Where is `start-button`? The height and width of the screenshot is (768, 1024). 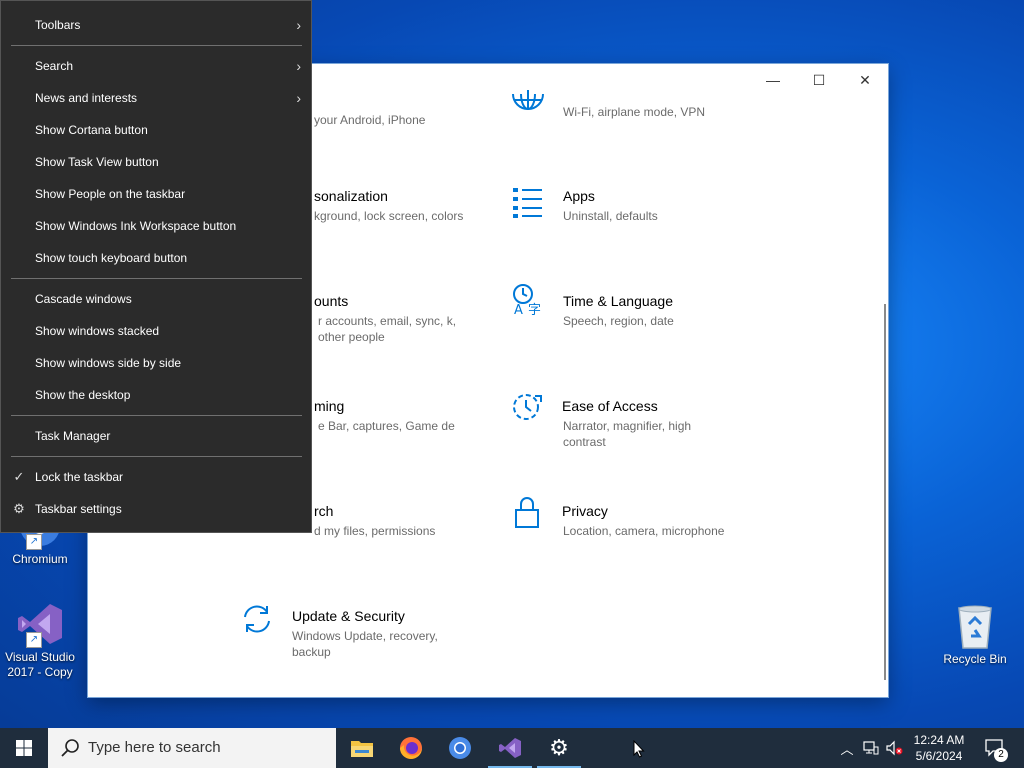 start-button is located at coordinates (24, 748).